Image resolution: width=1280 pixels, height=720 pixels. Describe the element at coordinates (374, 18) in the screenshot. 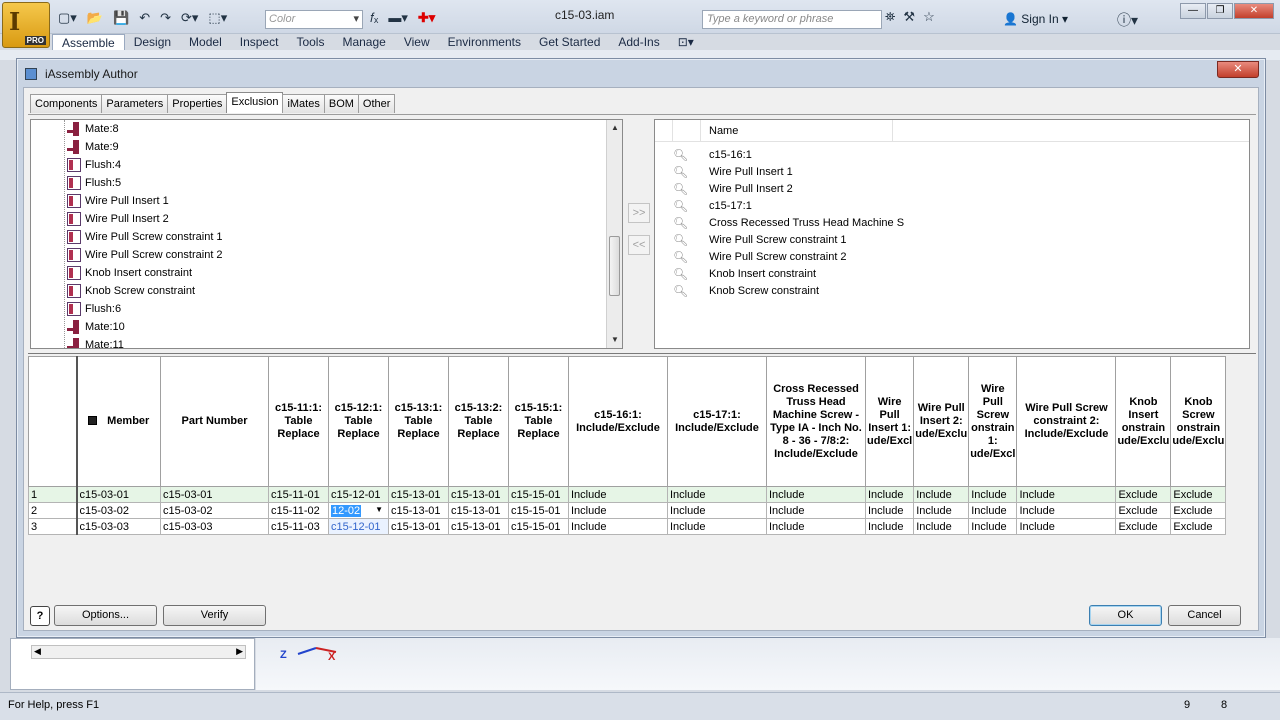

I see `fx-icon: 𝑓ₓ` at that location.